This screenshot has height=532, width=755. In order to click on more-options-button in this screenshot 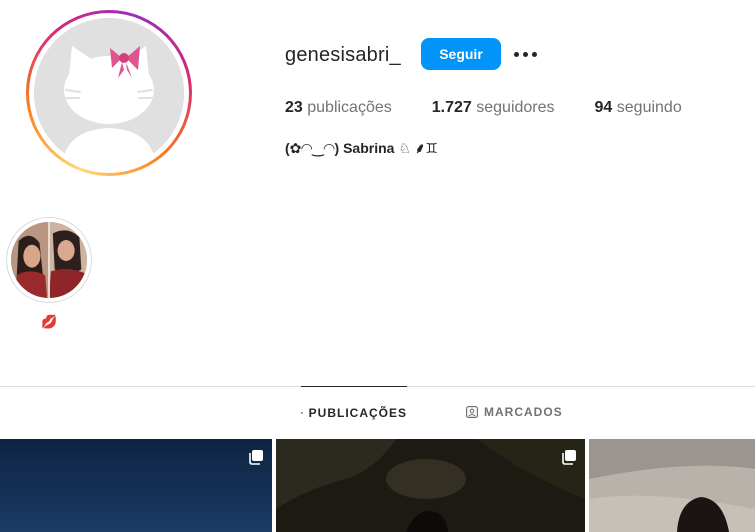, I will do `click(525, 54)`.